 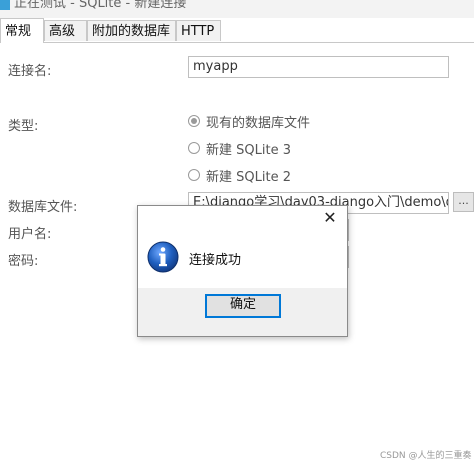 I want to click on db-file-label: 数据库文件:, so click(x=43, y=207).